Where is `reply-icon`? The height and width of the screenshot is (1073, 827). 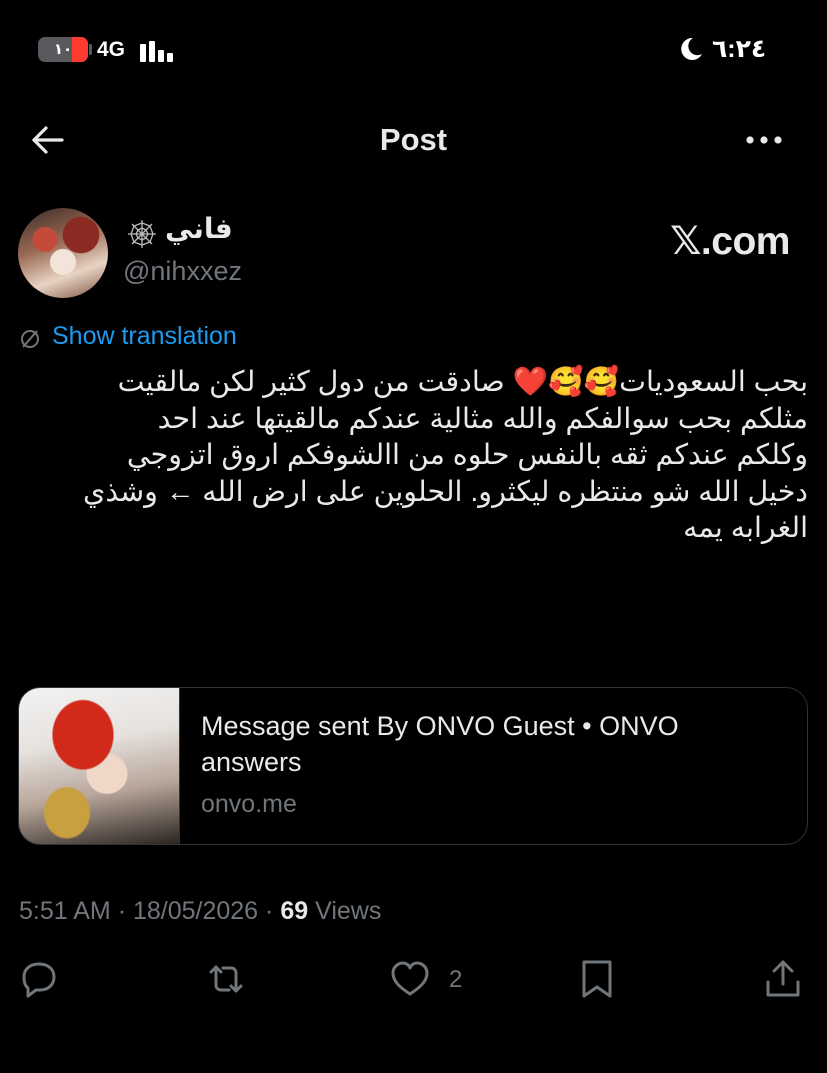
reply-icon is located at coordinates (39, 980).